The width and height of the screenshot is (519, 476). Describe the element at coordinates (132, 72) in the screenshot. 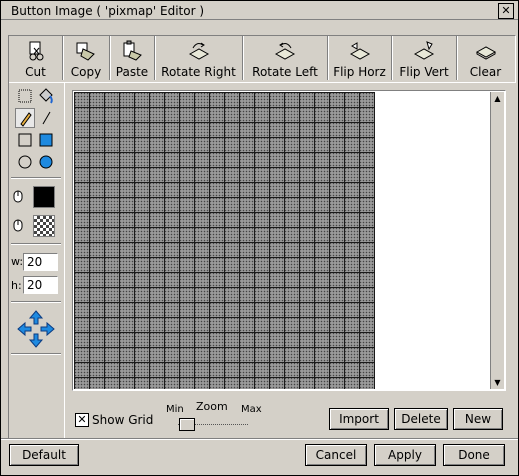

I see `paste-label: Paste` at that location.